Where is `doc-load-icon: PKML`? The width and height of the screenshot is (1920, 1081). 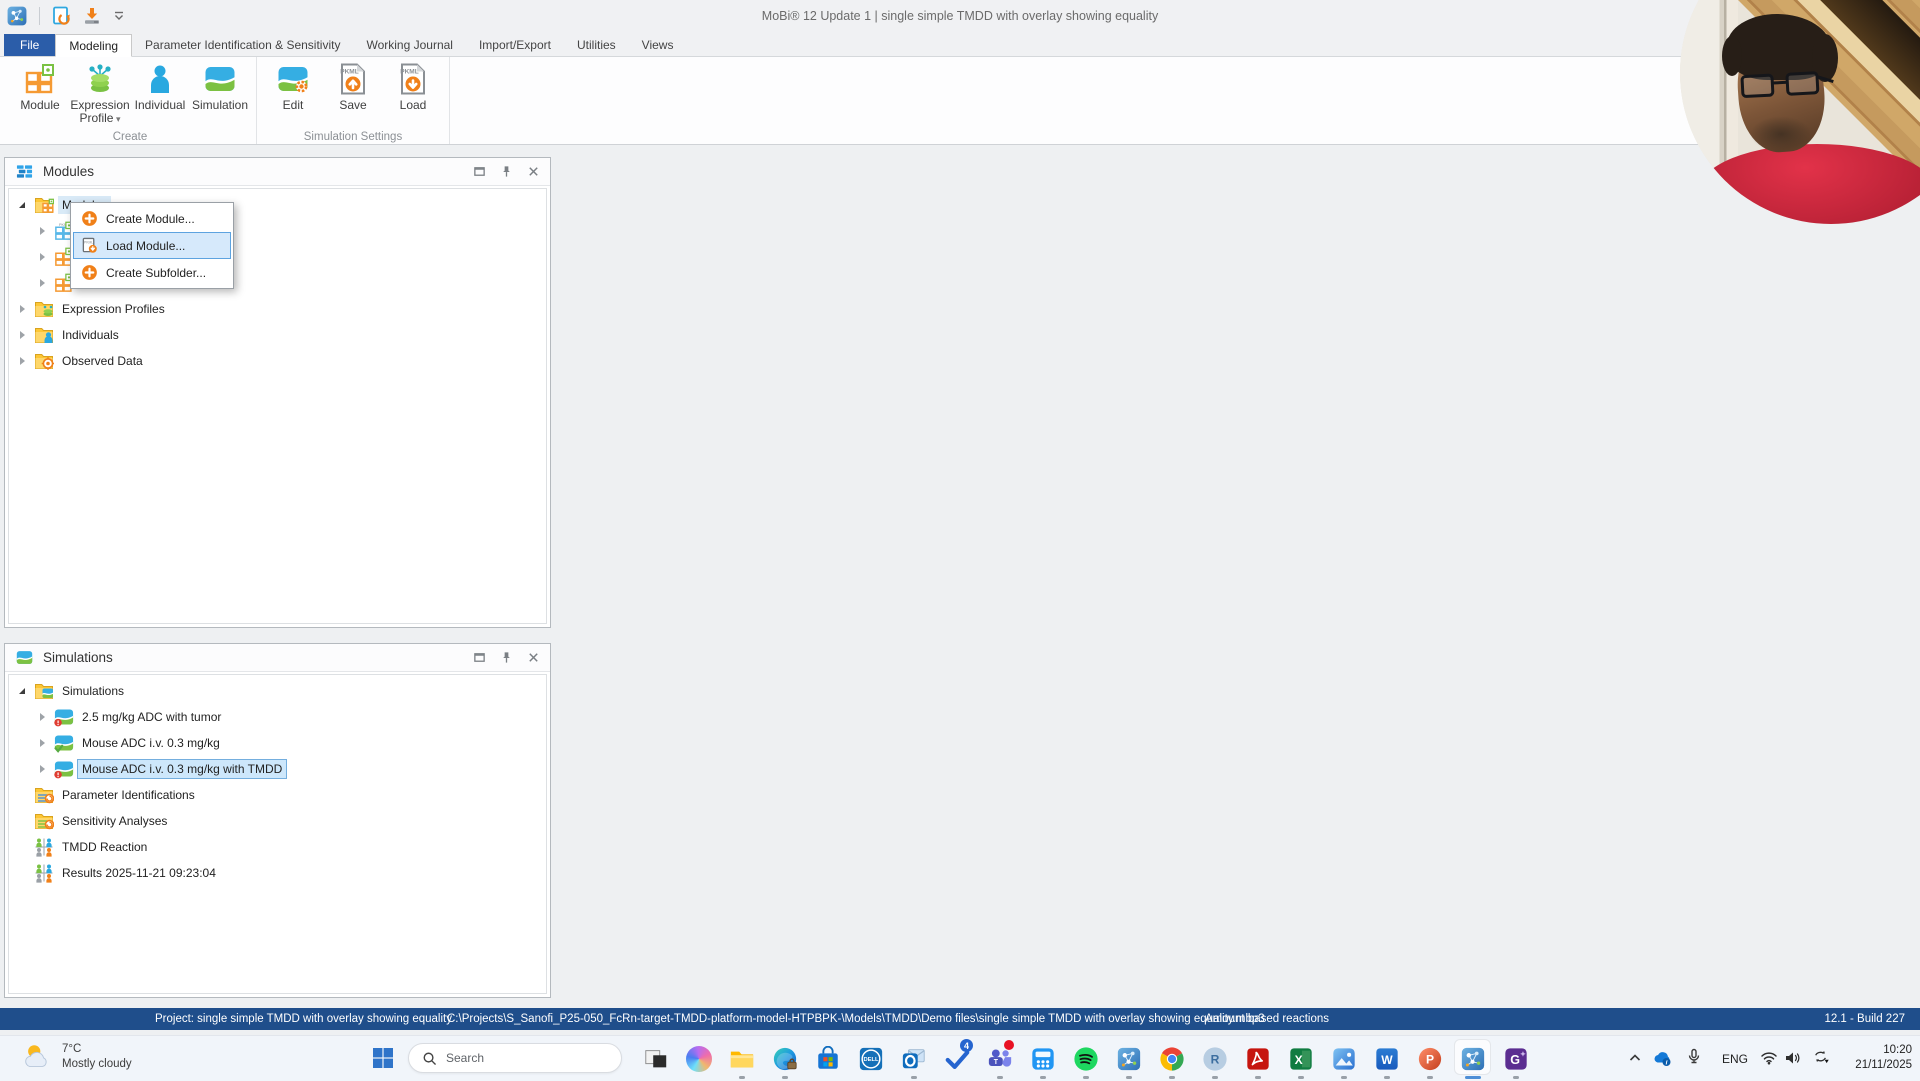
doc-load-icon: PKML is located at coordinates (89, 245).